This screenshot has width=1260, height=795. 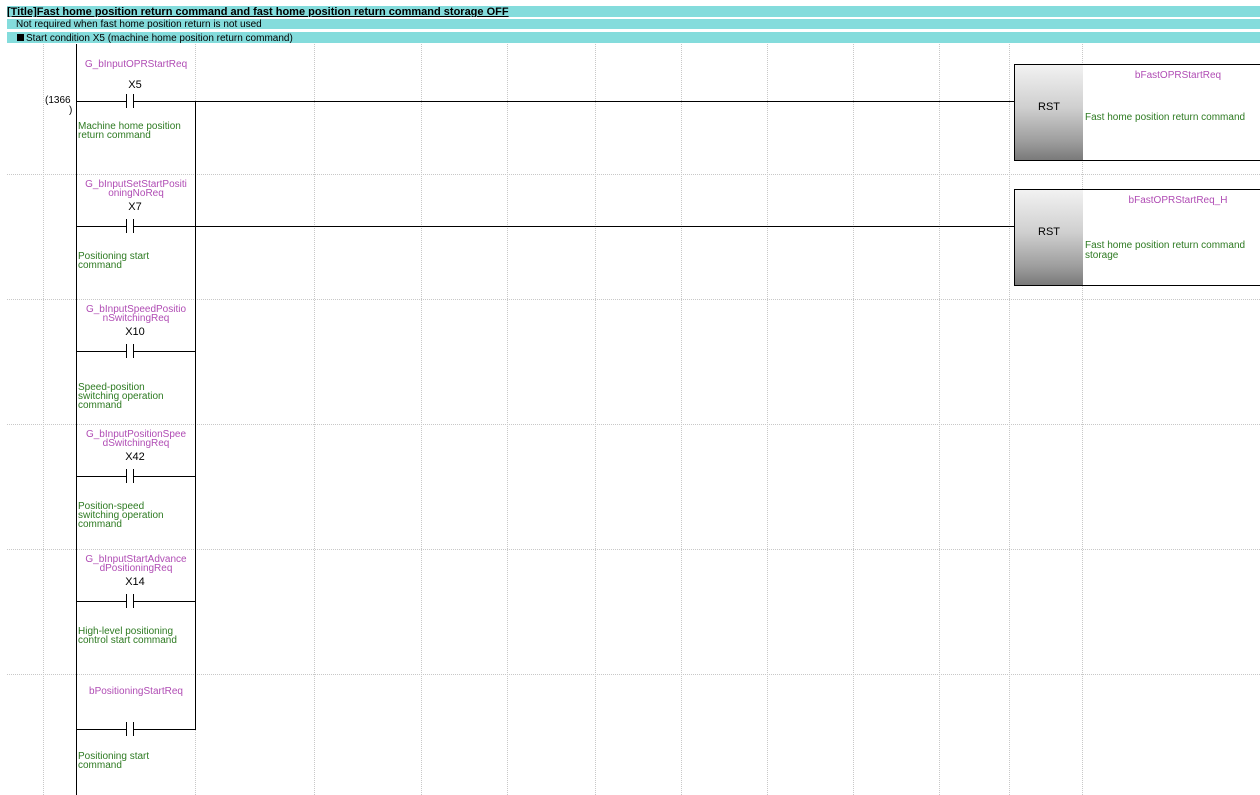 I want to click on contact-device: X10, so click(x=135, y=332).